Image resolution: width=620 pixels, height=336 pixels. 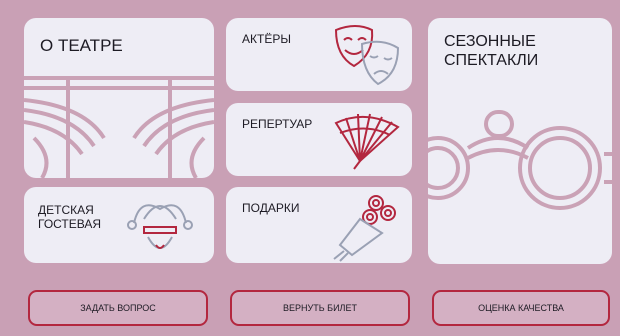 What do you see at coordinates (160, 226) in the screenshot?
I see `jester-icon` at bounding box center [160, 226].